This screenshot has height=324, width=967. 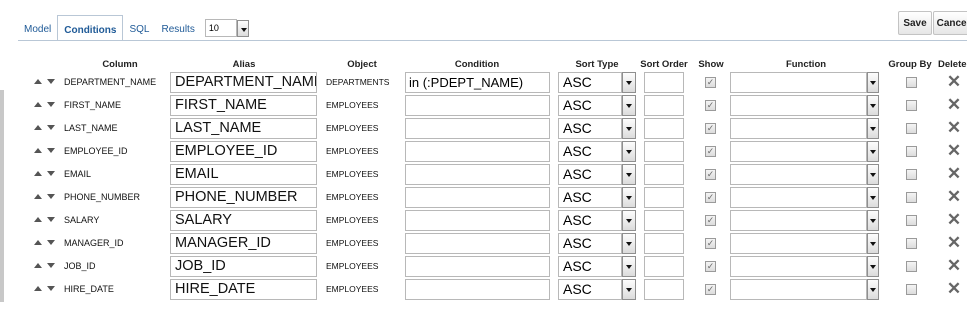 What do you see at coordinates (243, 151) in the screenshot?
I see `alias-input: EMPLOYEE_ID` at bounding box center [243, 151].